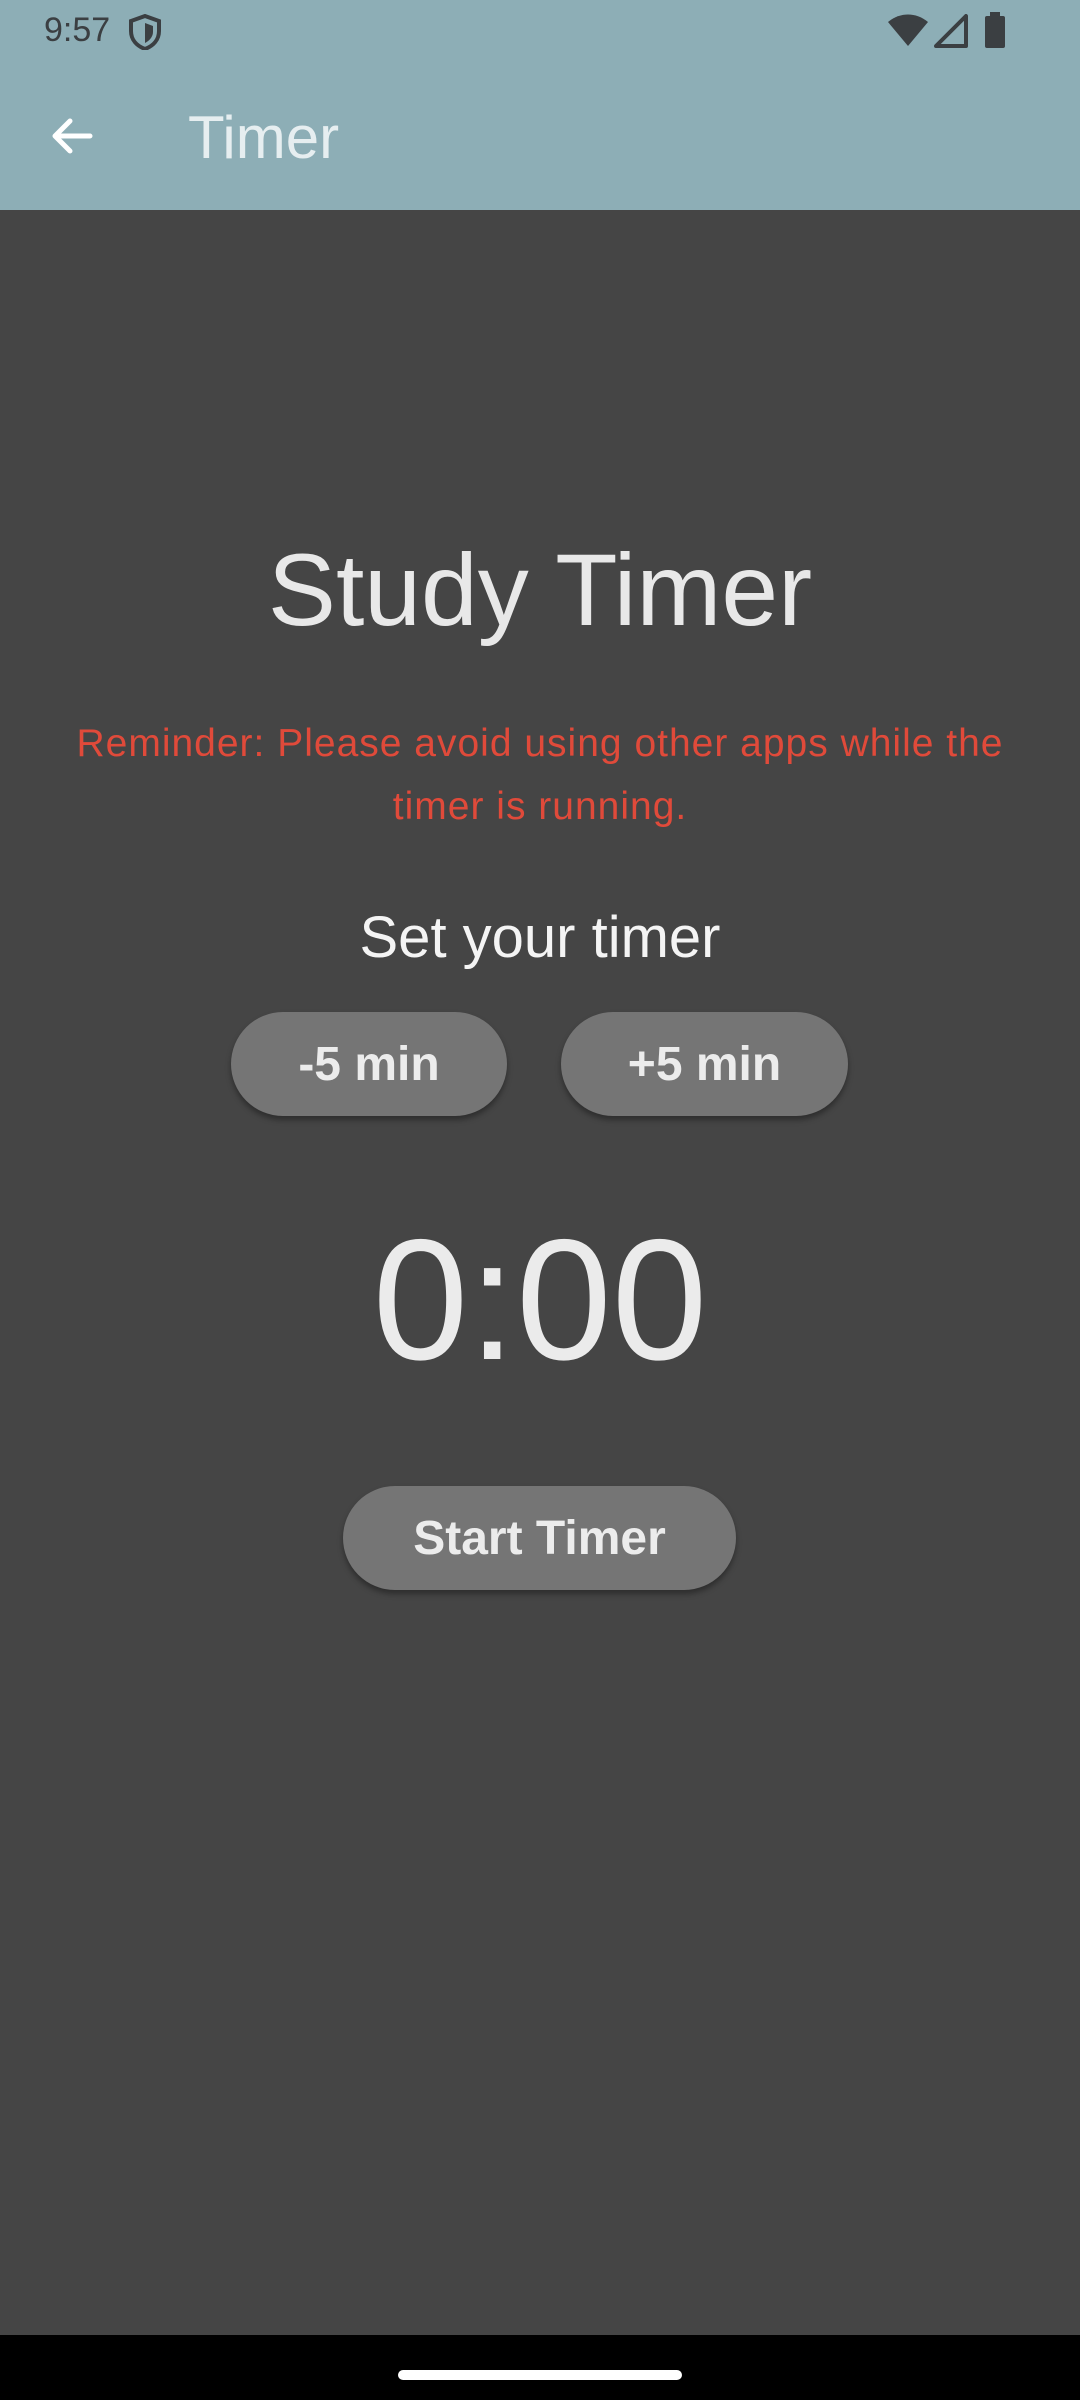  I want to click on timer-display: 0:00, so click(540, 1300).